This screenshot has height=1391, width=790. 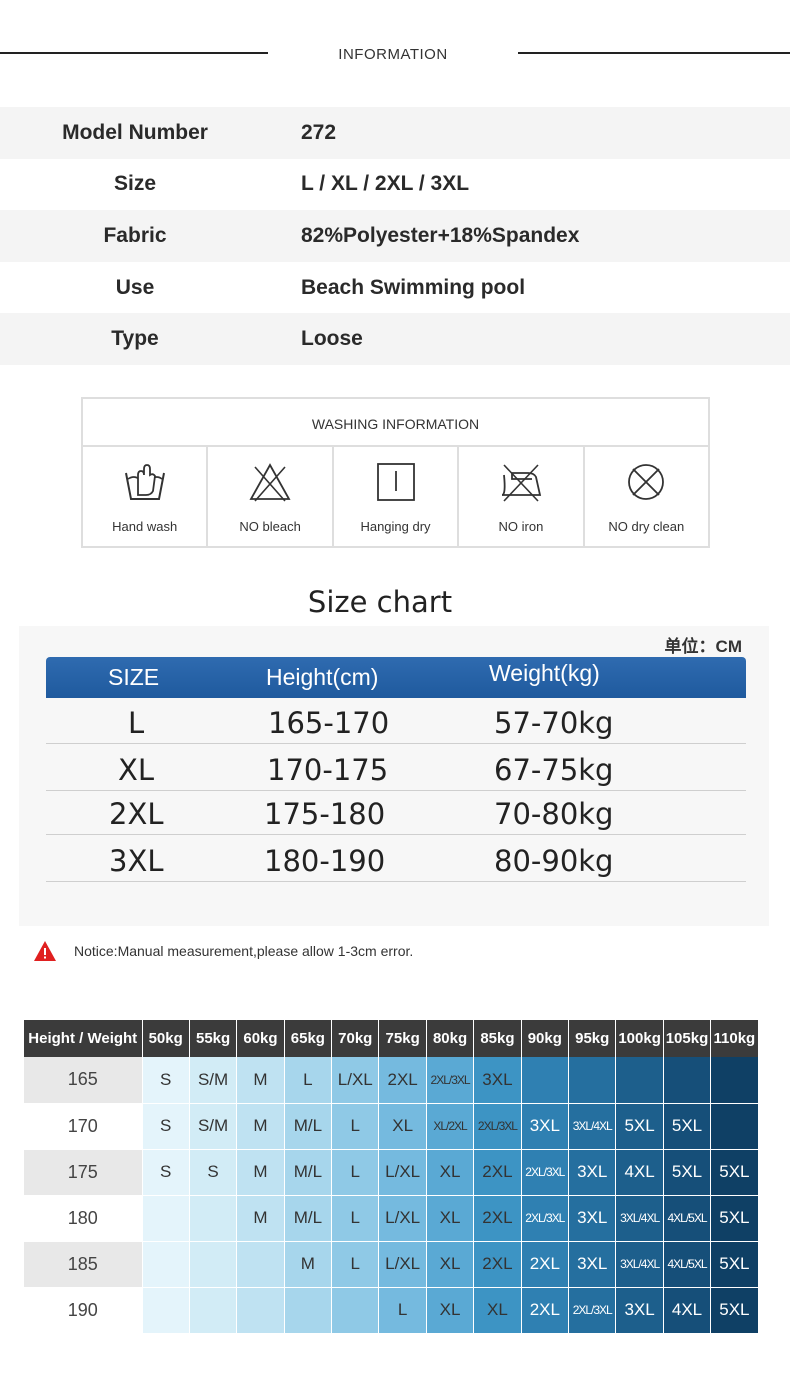 I want to click on wash-item-no-dry-clean: NO dry clean, so click(x=646, y=496).